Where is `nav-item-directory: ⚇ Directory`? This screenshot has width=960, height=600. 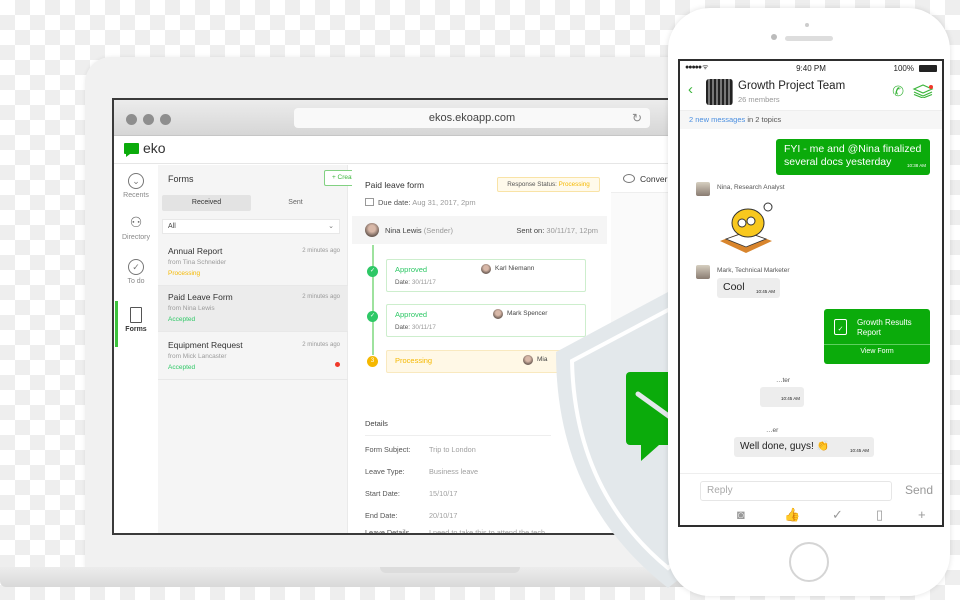 nav-item-directory: ⚇ Directory is located at coordinates (136, 228).